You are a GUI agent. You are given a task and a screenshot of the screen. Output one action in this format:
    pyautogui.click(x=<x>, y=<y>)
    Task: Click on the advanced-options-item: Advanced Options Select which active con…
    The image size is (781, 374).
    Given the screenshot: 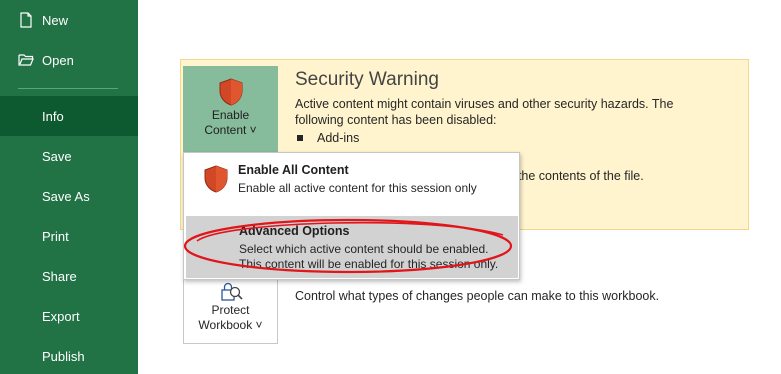 What is the action you would take?
    pyautogui.click(x=352, y=247)
    